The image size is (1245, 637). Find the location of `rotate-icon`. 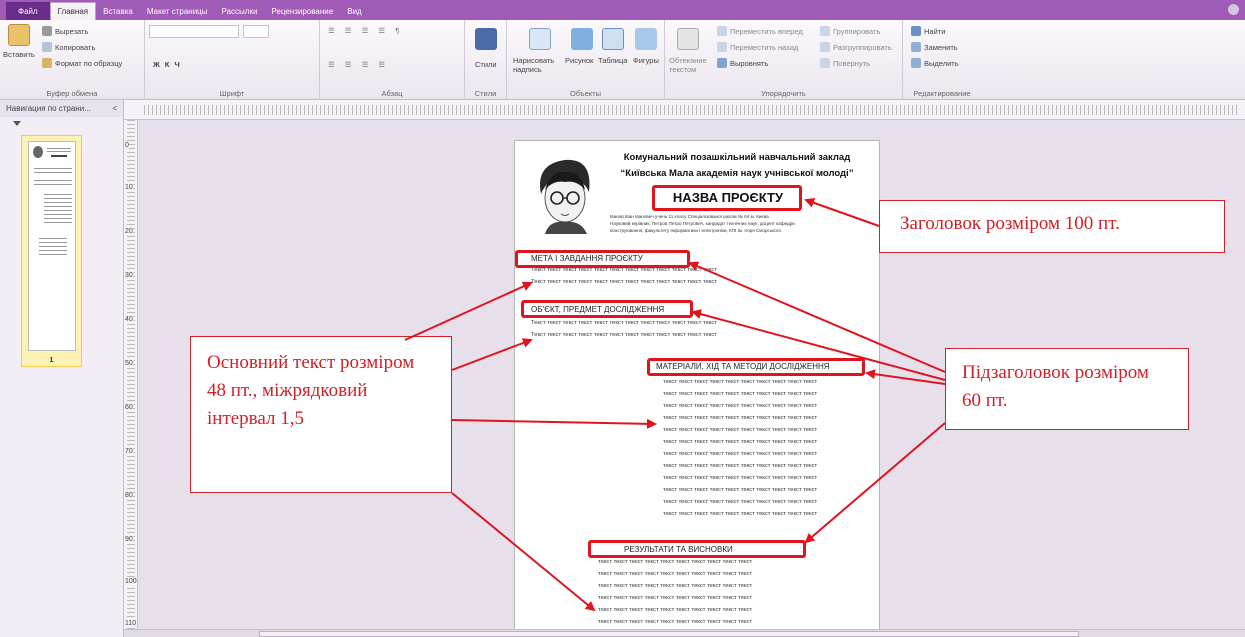

rotate-icon is located at coordinates (825, 63).